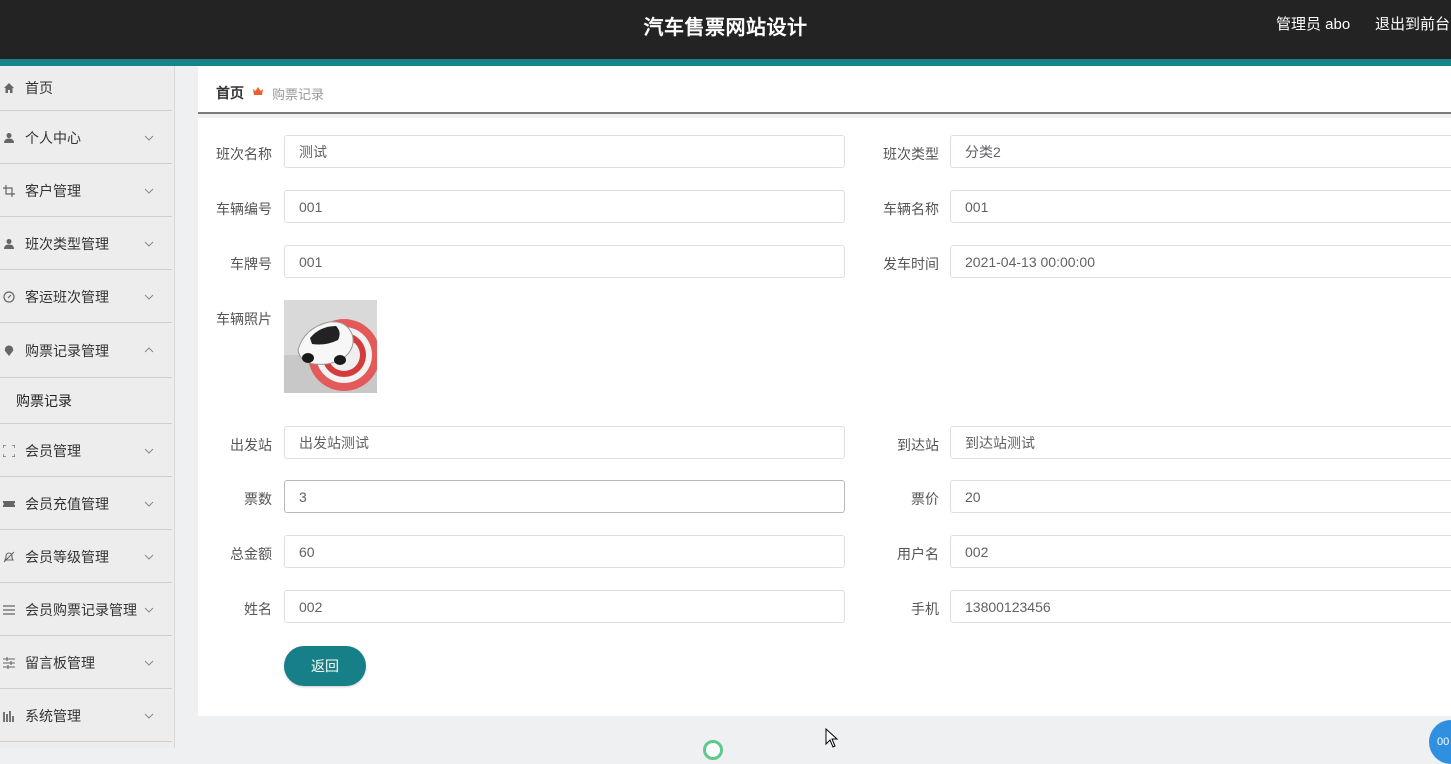 This screenshot has height=764, width=1451. Describe the element at coordinates (86, 451) in the screenshot. I see `sidebar-item-member: 会员管理` at that location.